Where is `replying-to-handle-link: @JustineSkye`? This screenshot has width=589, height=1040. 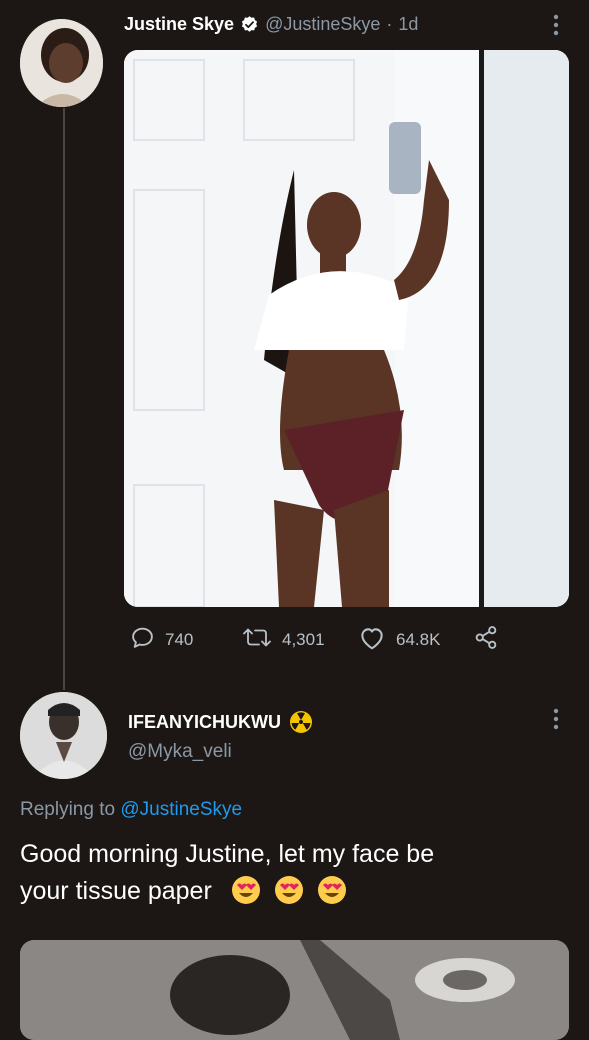 replying-to-handle-link: @JustineSkye is located at coordinates (181, 809).